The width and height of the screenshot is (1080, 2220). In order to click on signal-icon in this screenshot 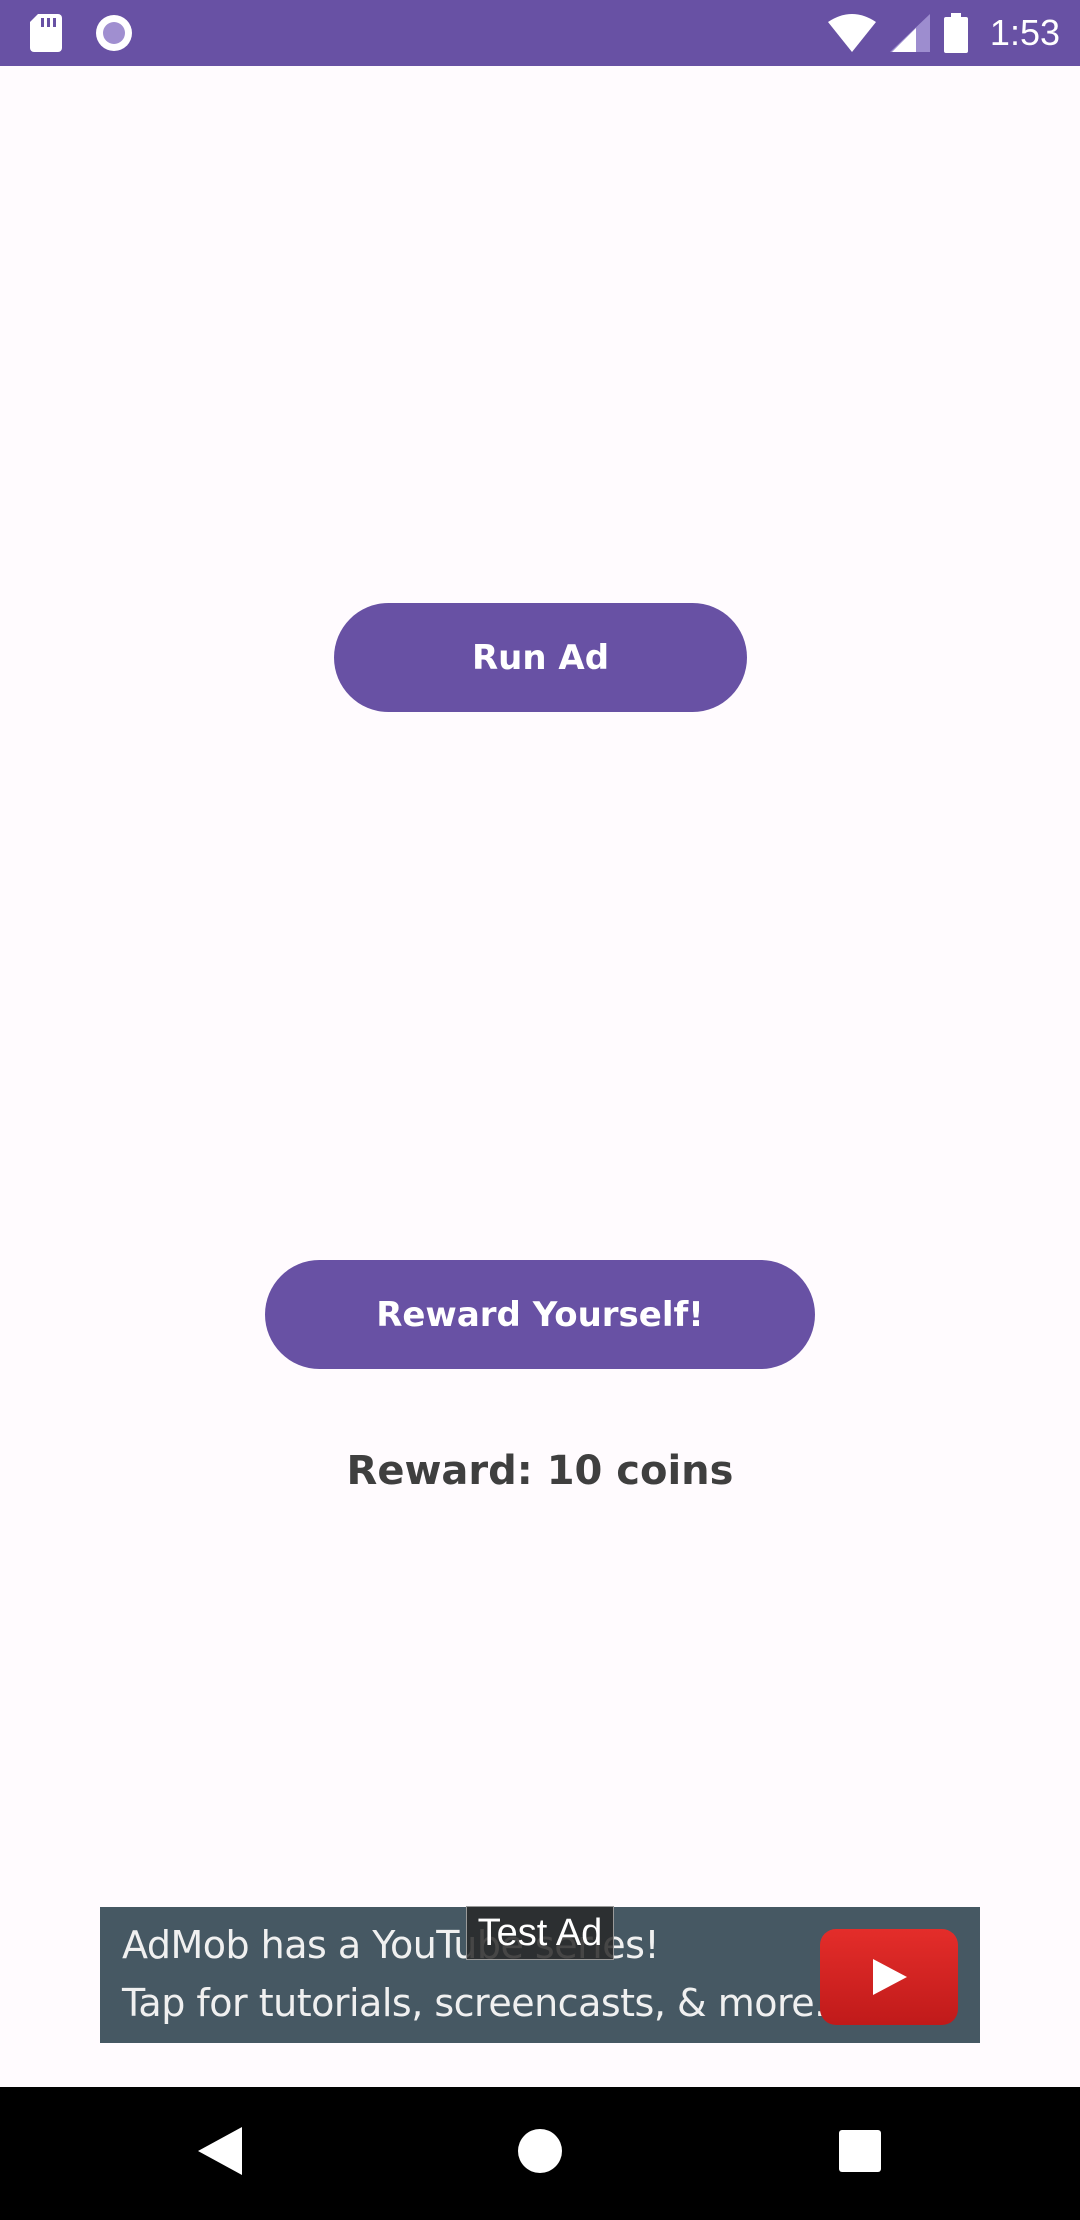, I will do `click(909, 33)`.